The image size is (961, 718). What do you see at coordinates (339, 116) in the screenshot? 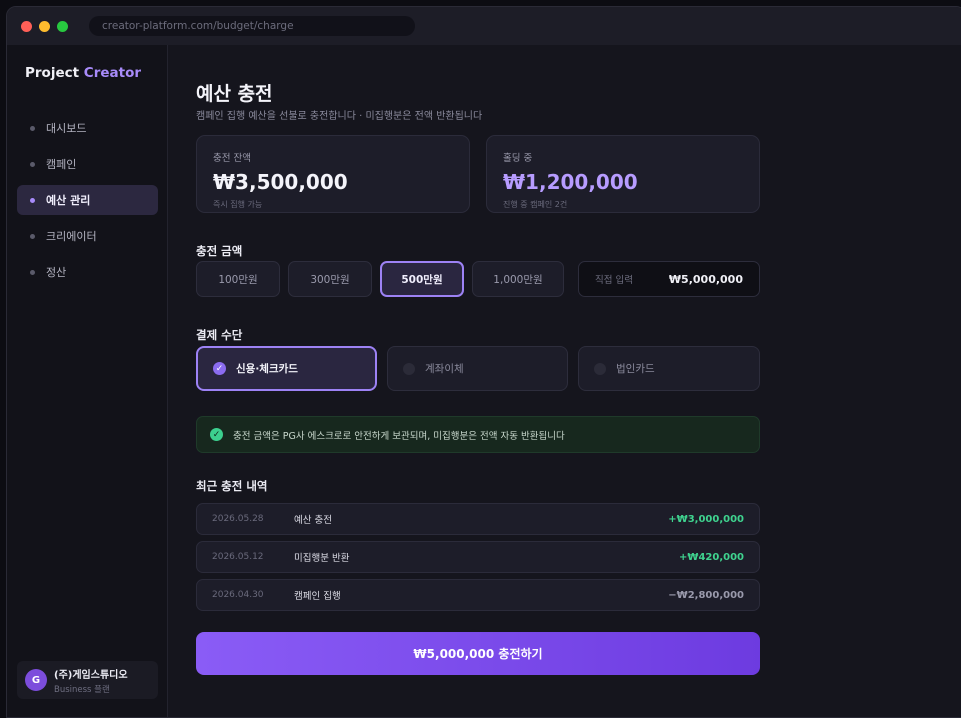
I see `page-subtitle: 캠페인 집행 예산을 선불로 충전합니다 · 미집행분은 전액 반환됩니다` at bounding box center [339, 116].